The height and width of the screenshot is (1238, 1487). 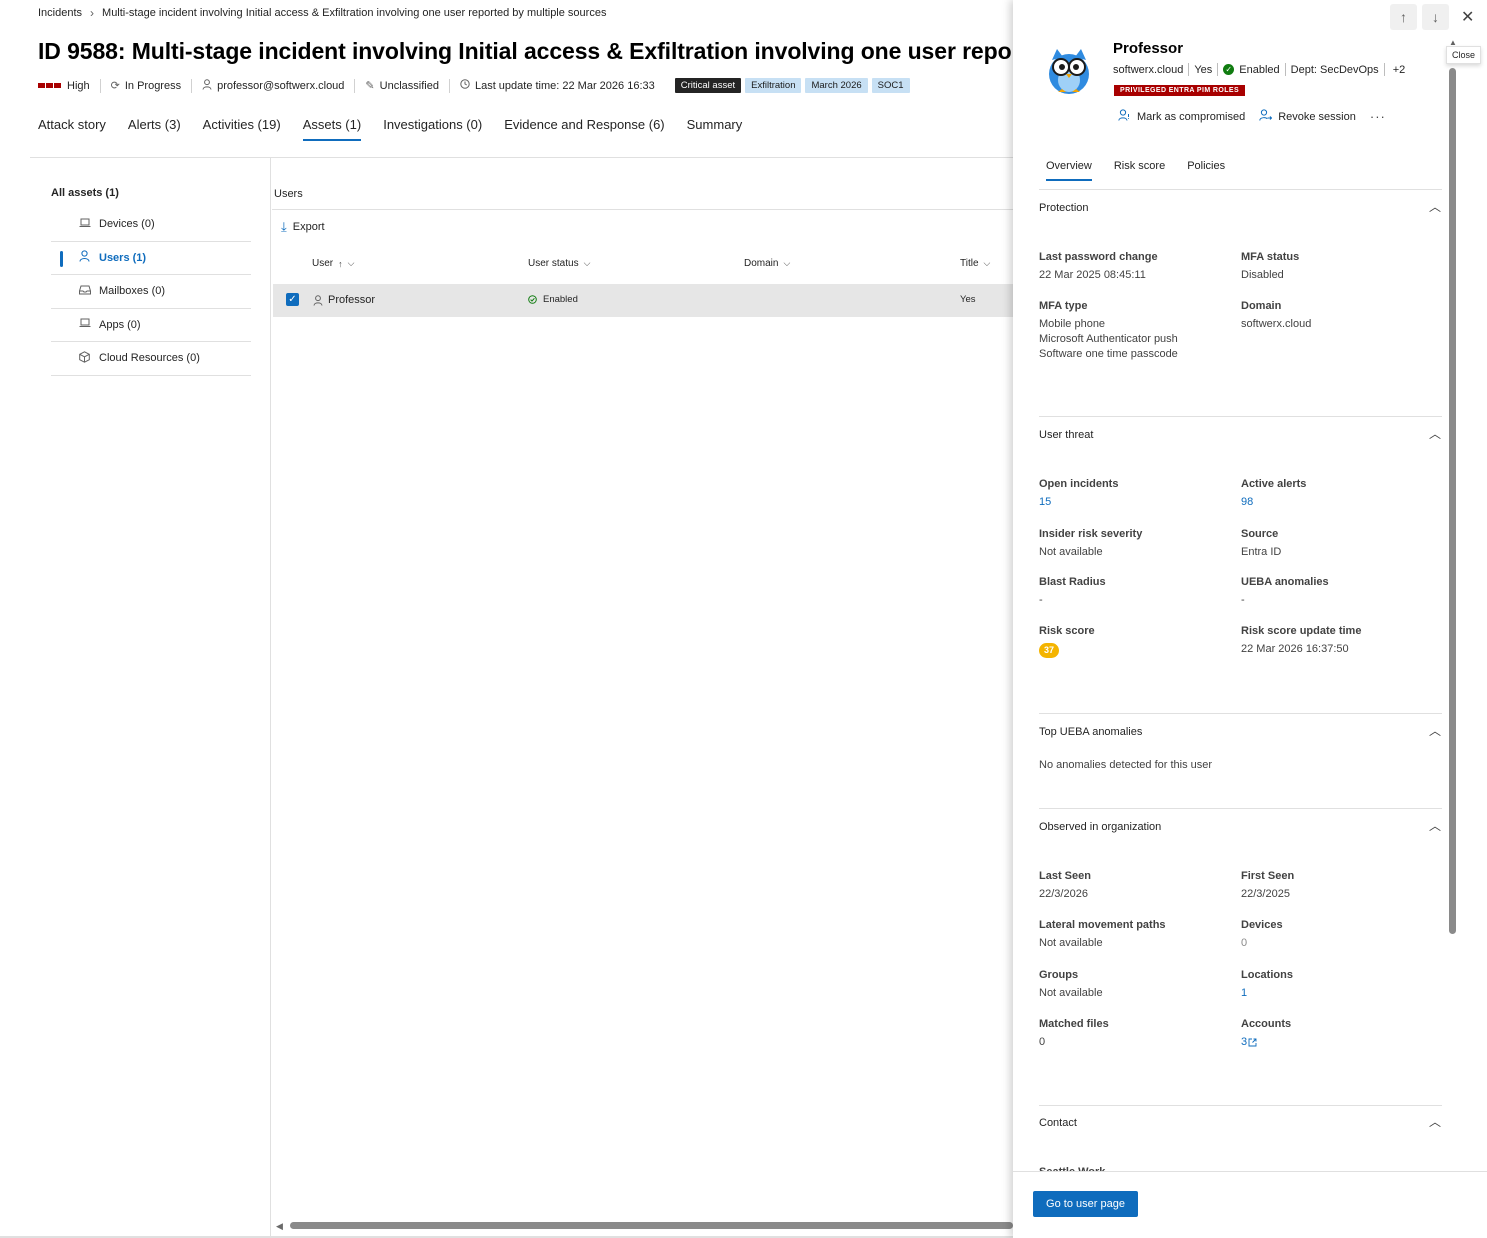 What do you see at coordinates (333, 263) in the screenshot?
I see `column-header-user: User ↑ ⌵` at bounding box center [333, 263].